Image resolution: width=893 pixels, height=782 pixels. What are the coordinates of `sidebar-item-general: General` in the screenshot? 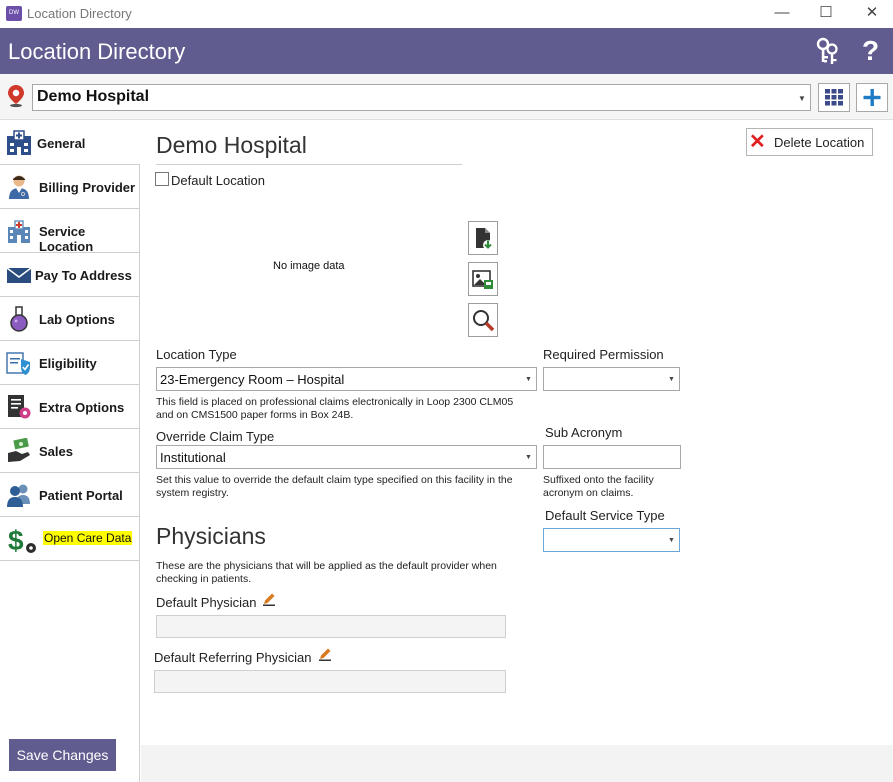 It's located at (70, 143).